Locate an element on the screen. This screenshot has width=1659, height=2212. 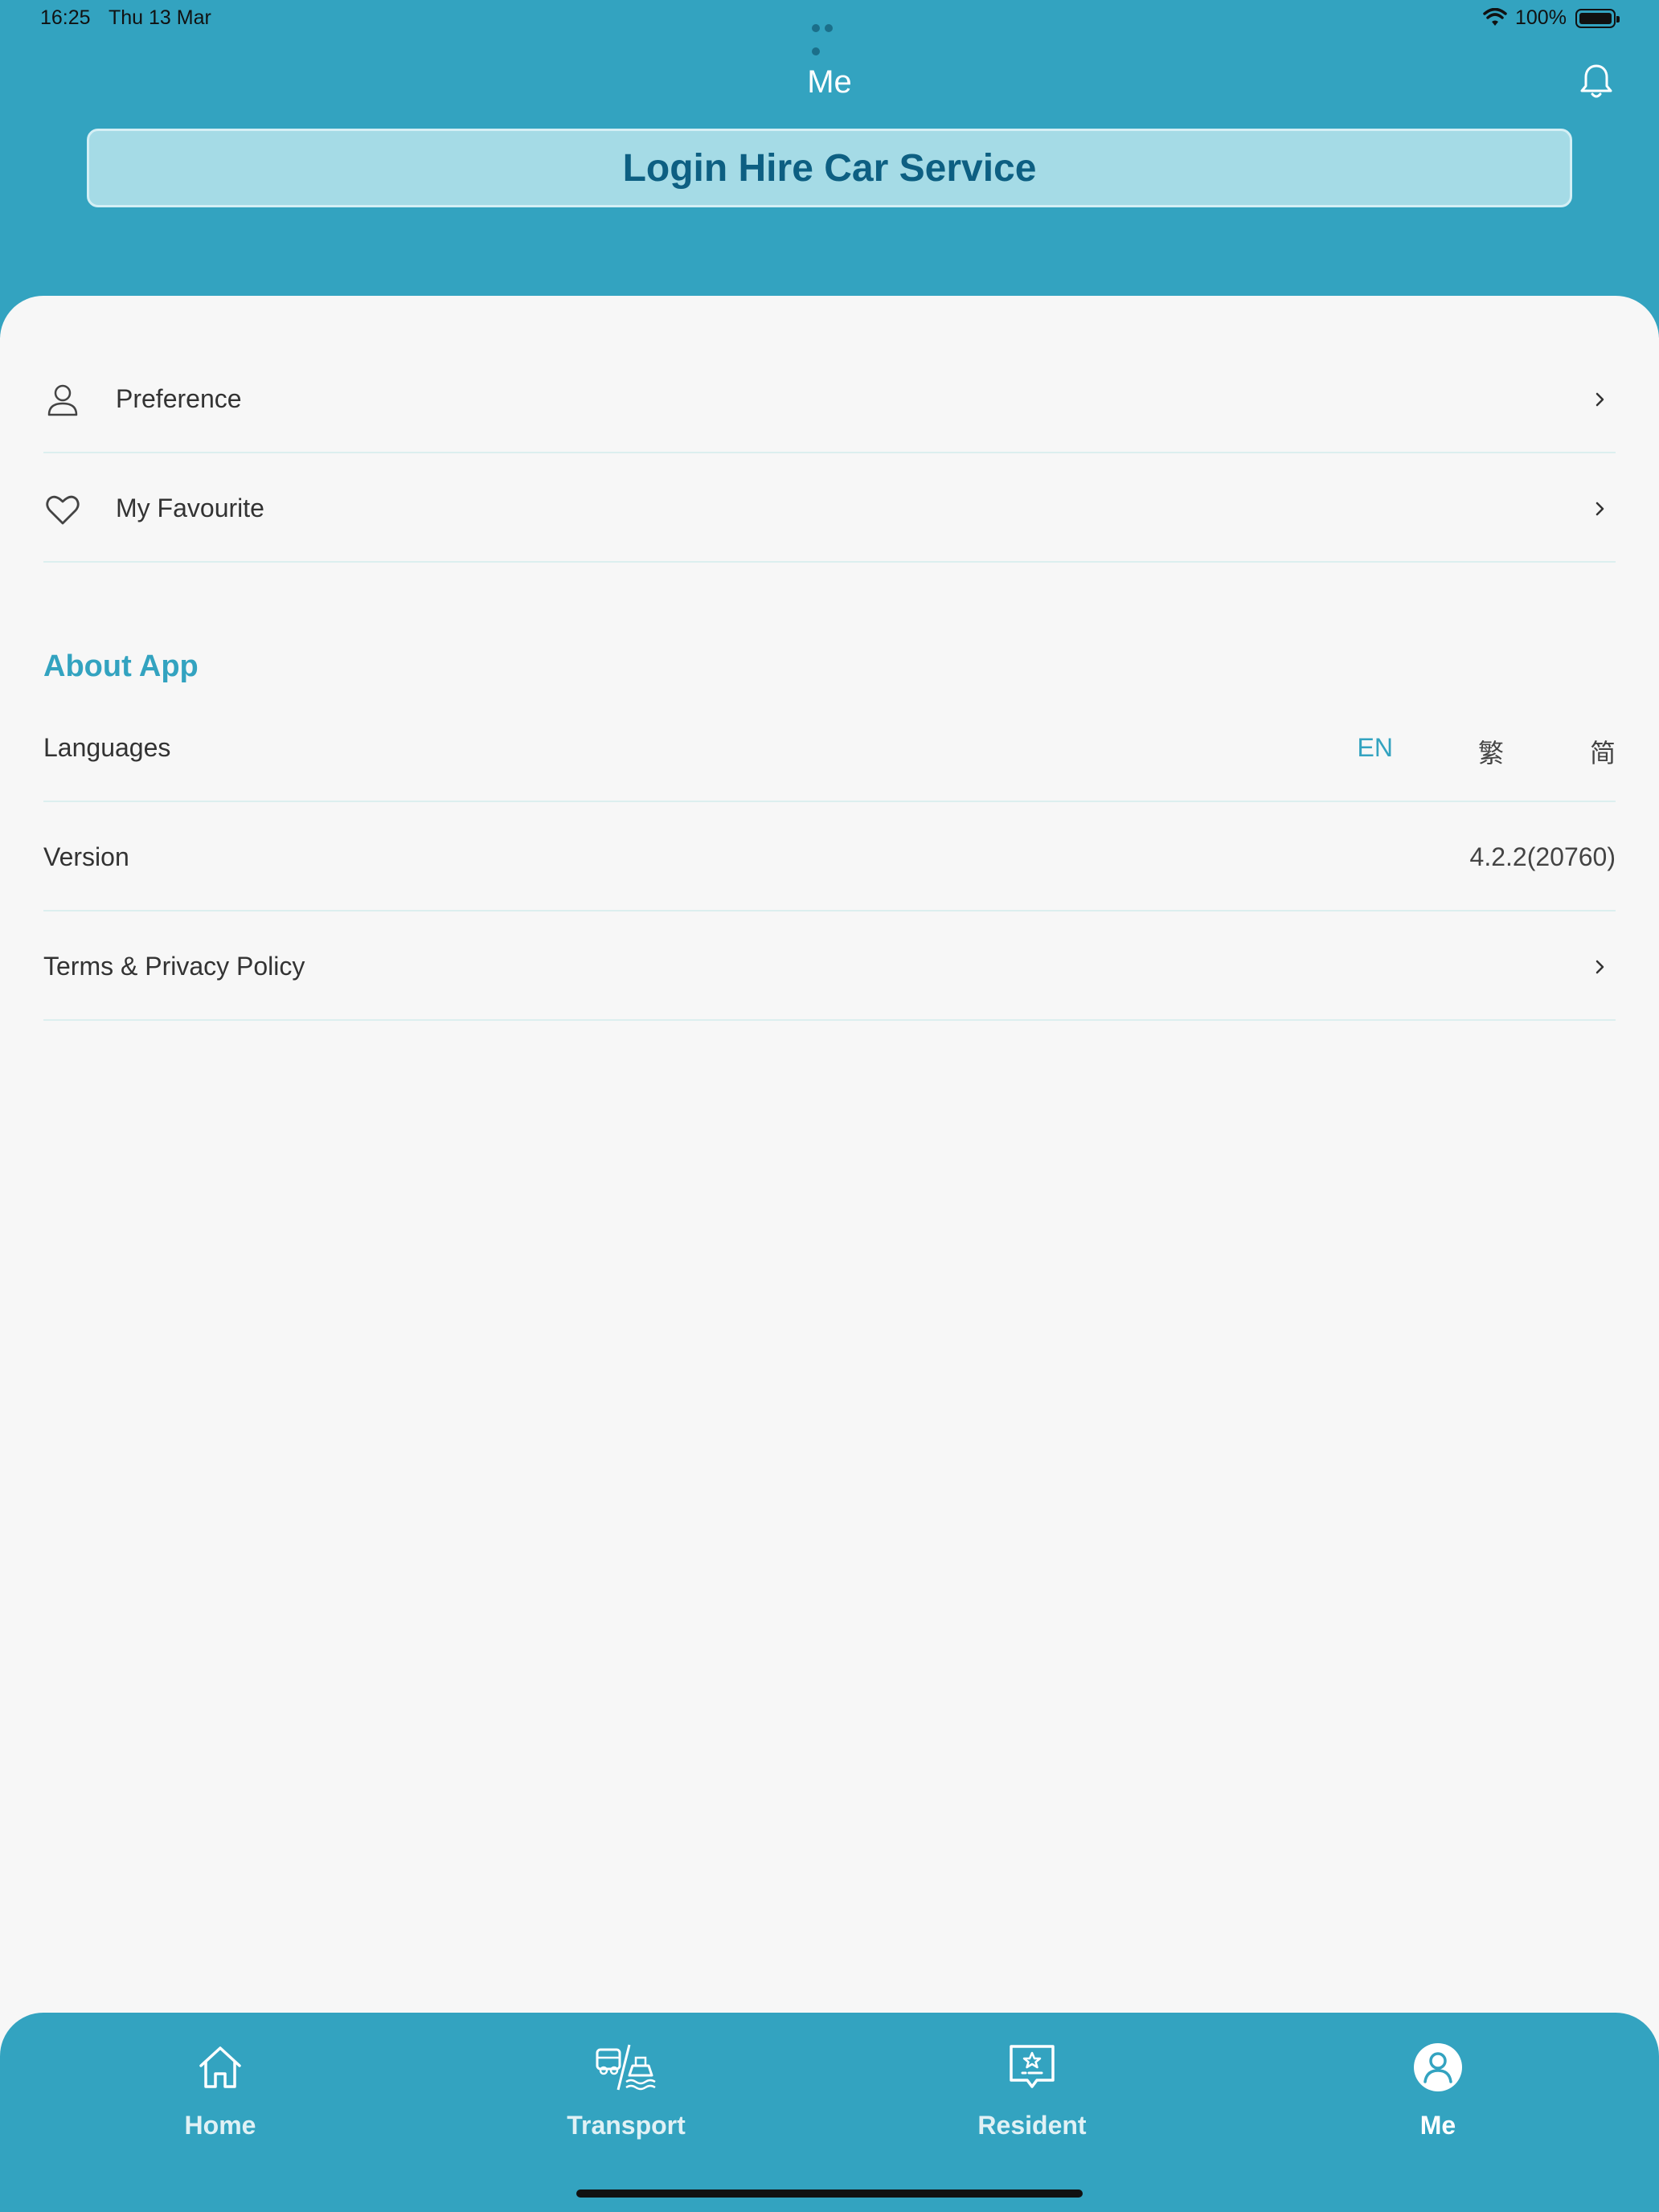
home-icon is located at coordinates (220, 2067).